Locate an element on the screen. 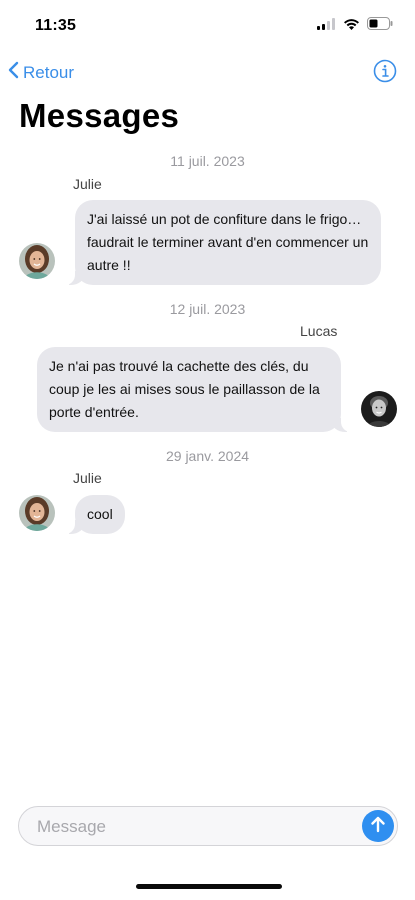 Image resolution: width=415 pixels, height=900 pixels. cellular-signal-icon is located at coordinates (326, 26).